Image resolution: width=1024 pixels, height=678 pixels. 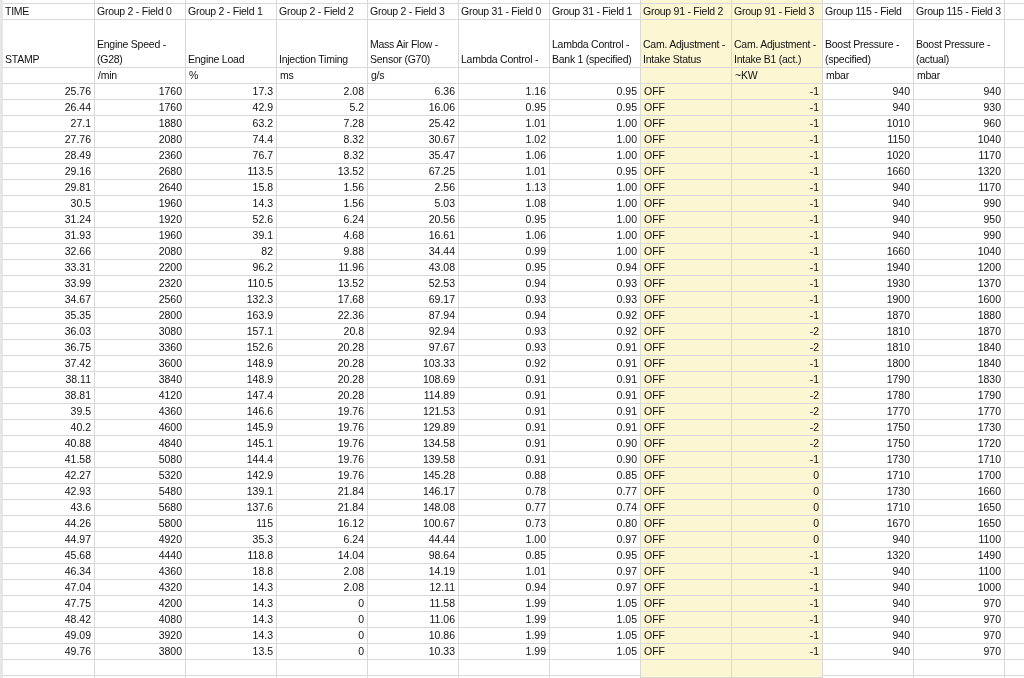 What do you see at coordinates (49, 492) in the screenshot?
I see `table-cell: 42.93` at bounding box center [49, 492].